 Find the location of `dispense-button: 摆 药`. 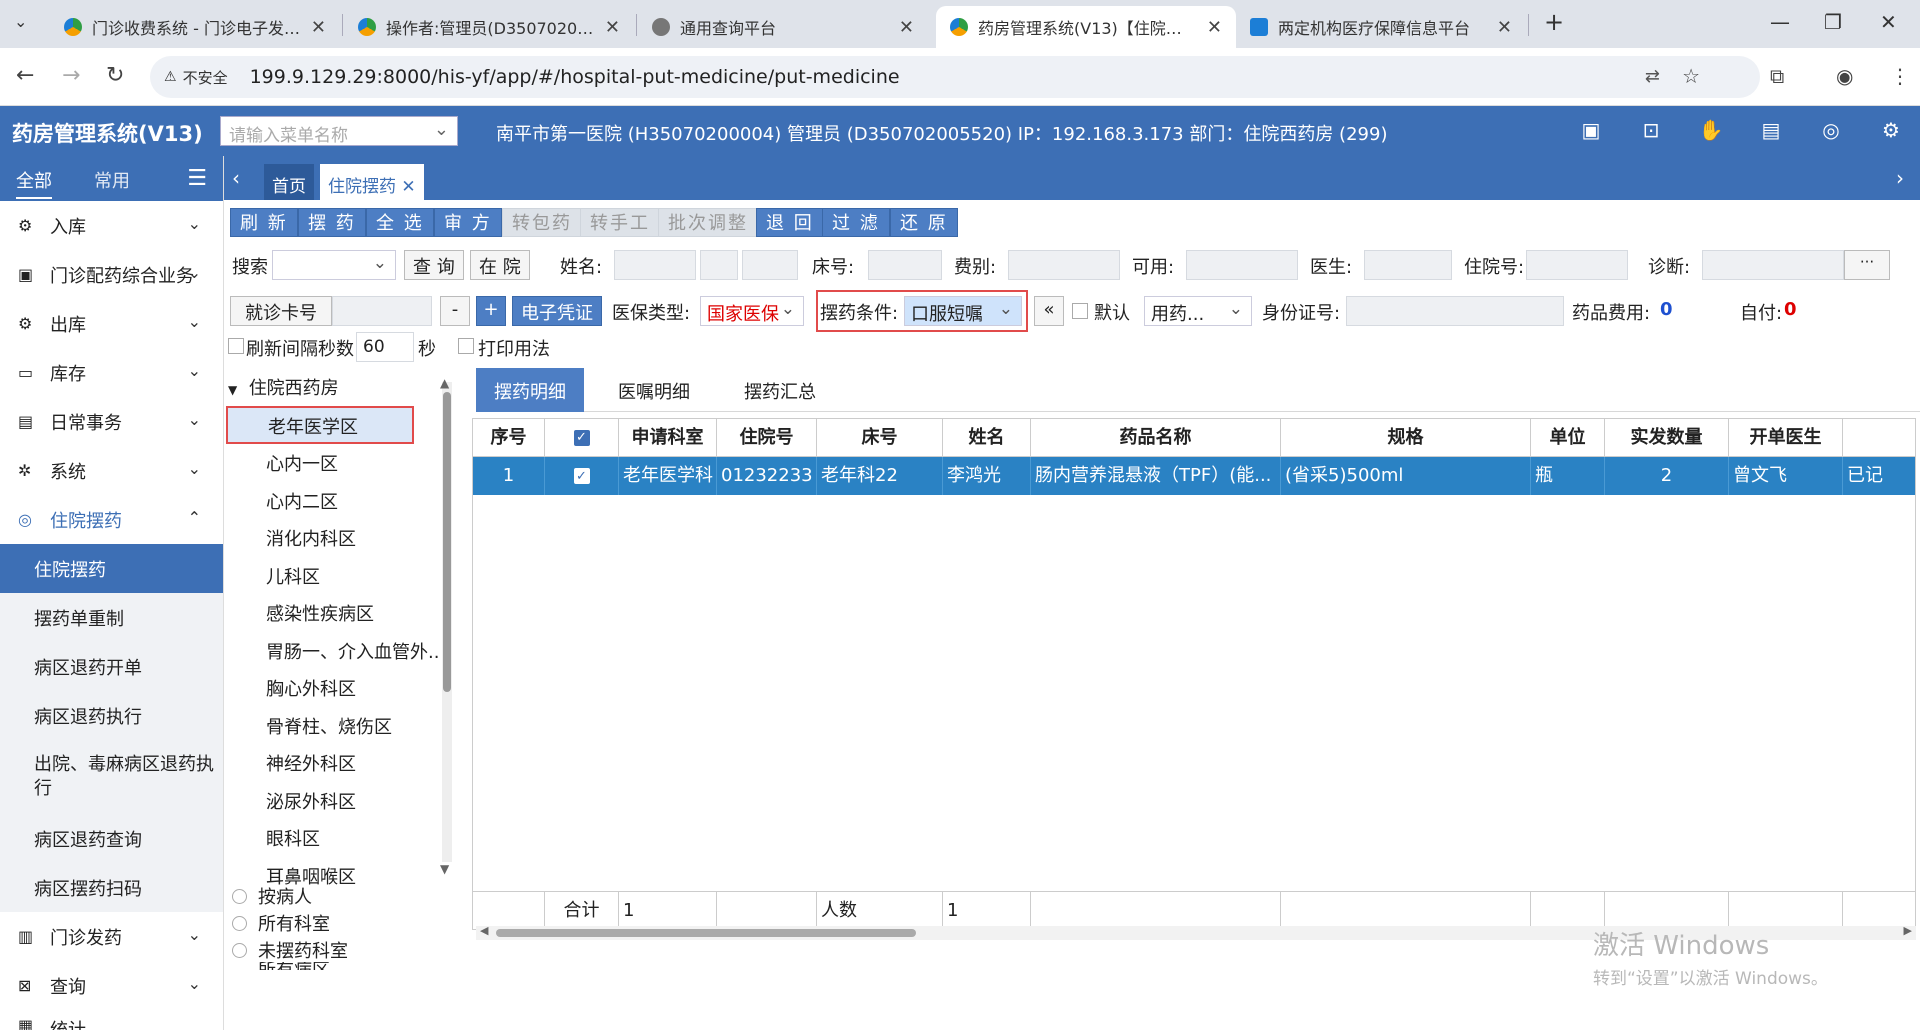

dispense-button: 摆 药 is located at coordinates (332, 222).